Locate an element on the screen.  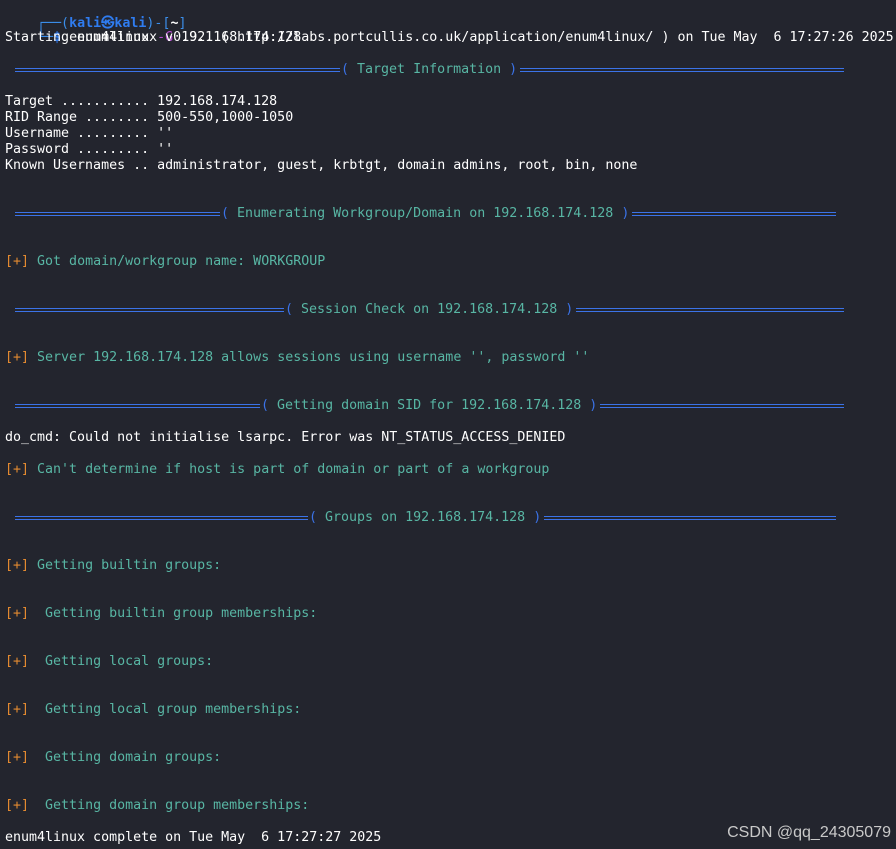
message-text: Getting domain group memberships: is located at coordinates (169, 805).